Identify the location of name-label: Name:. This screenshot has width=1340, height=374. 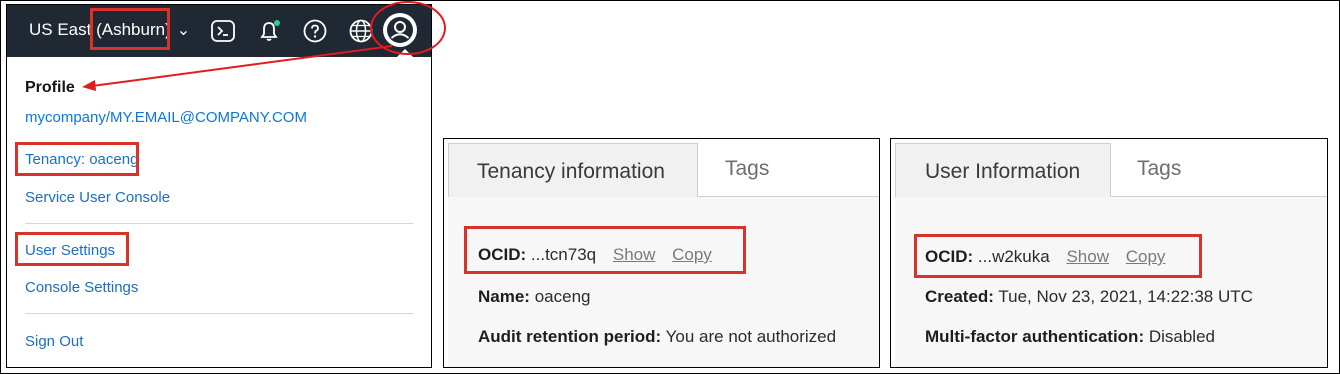
(504, 296).